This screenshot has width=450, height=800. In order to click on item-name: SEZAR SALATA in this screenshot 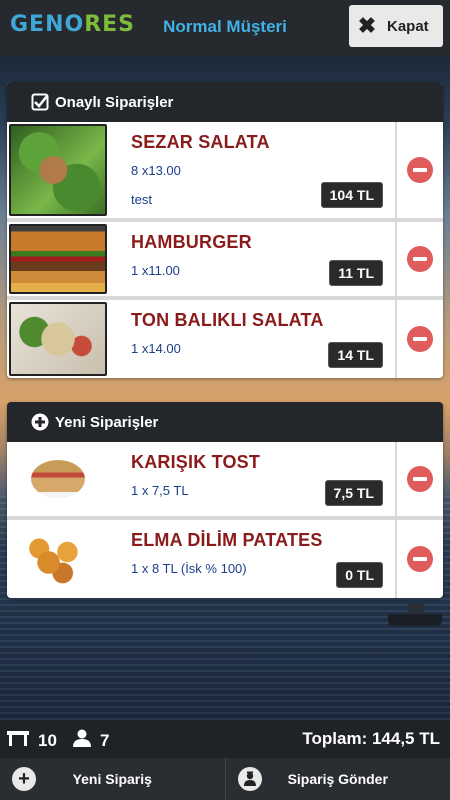, I will do `click(200, 142)`.